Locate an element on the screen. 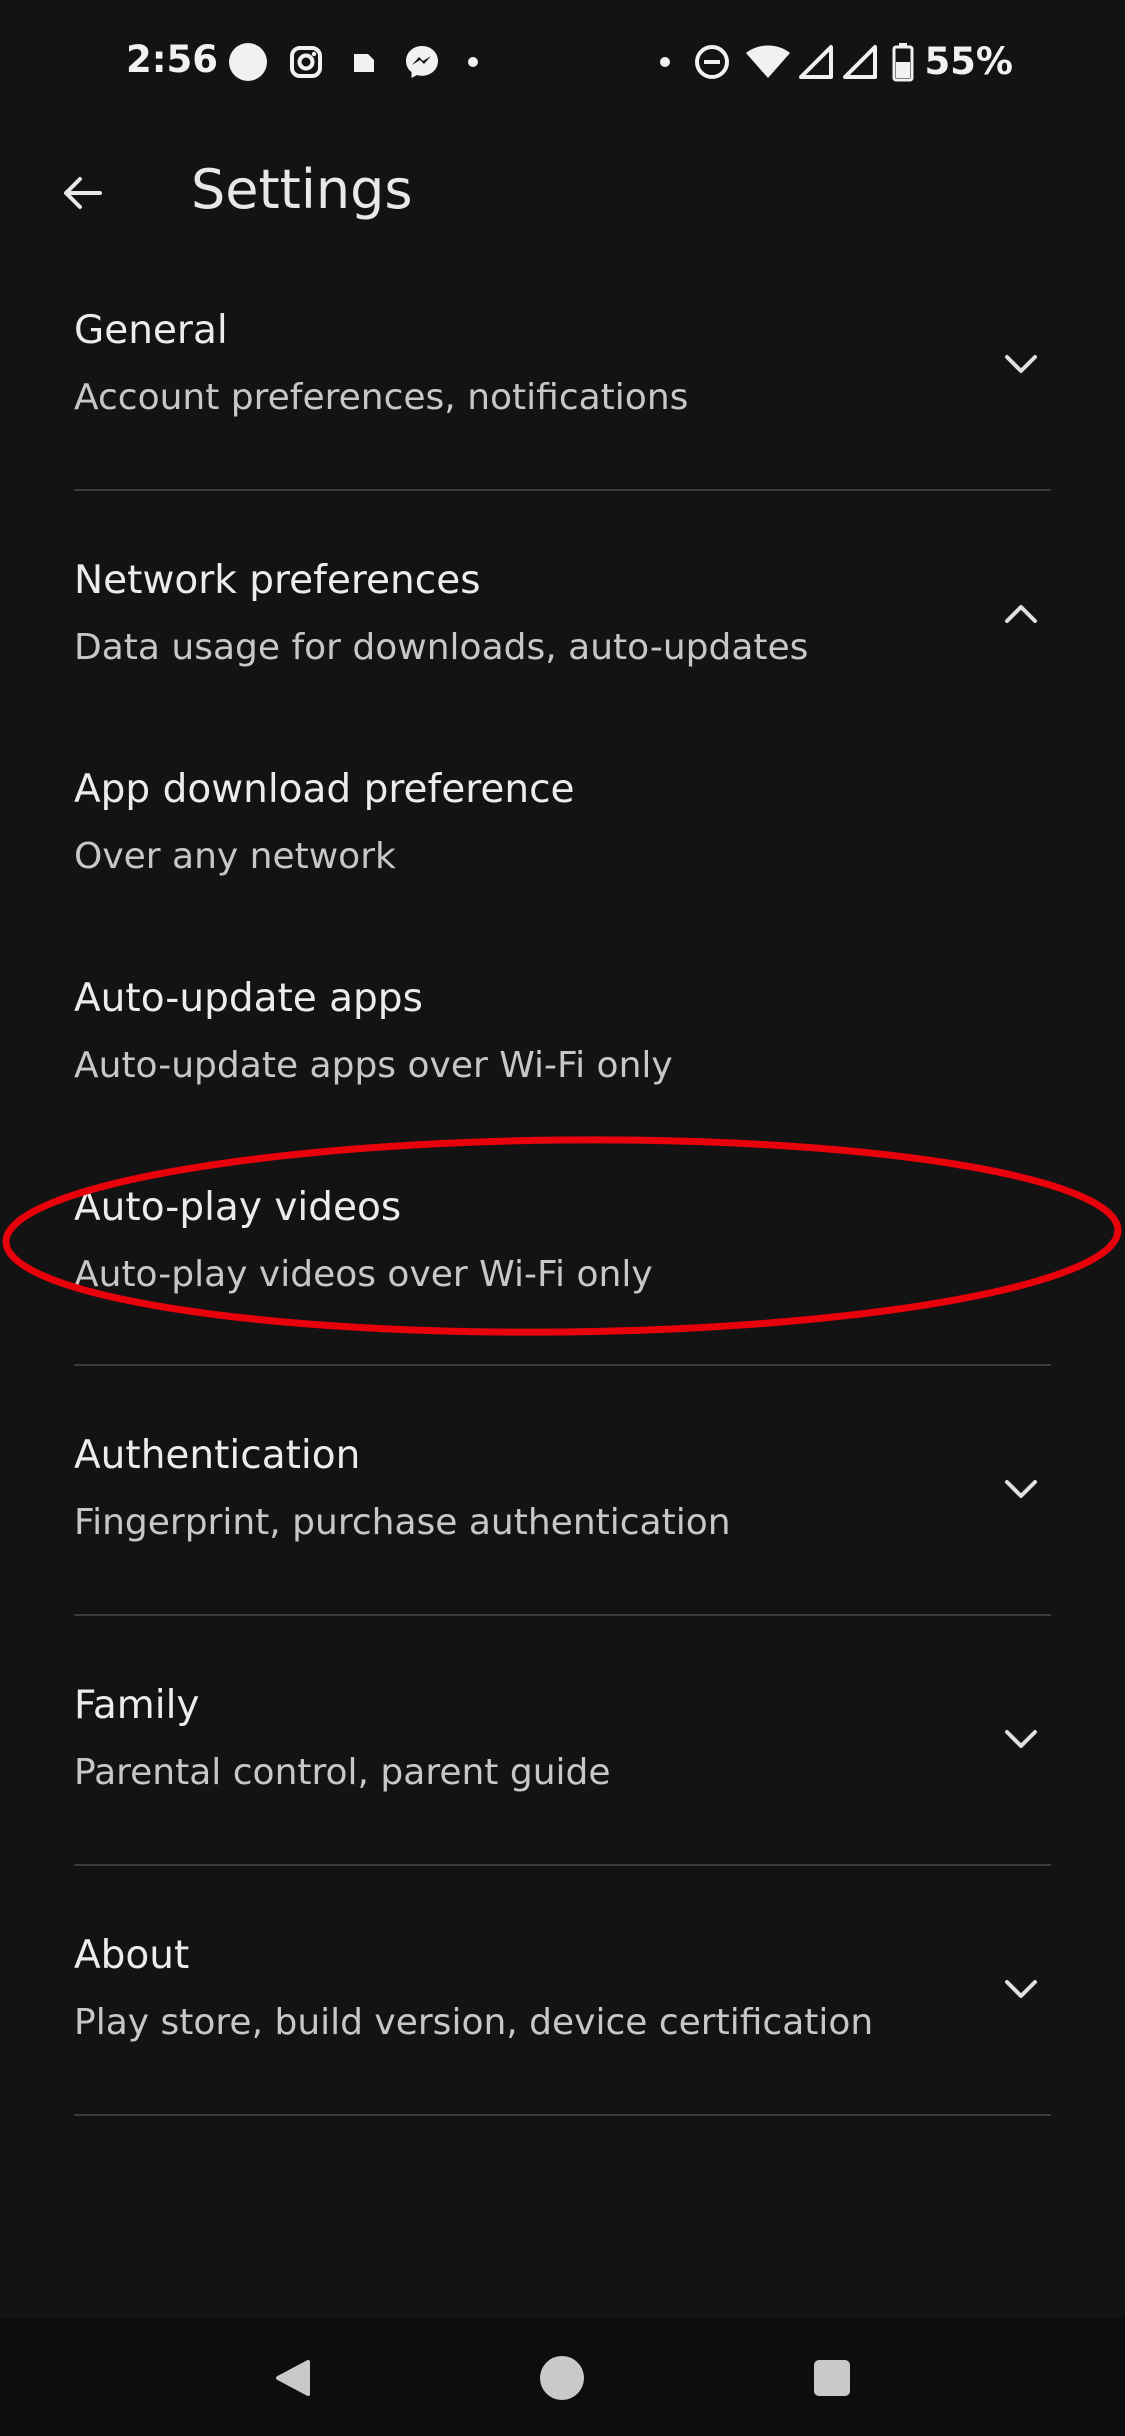 This screenshot has width=1125, height=2436. setting-subtitle: Data usage for downloads, auto-updates is located at coordinates (441, 647).